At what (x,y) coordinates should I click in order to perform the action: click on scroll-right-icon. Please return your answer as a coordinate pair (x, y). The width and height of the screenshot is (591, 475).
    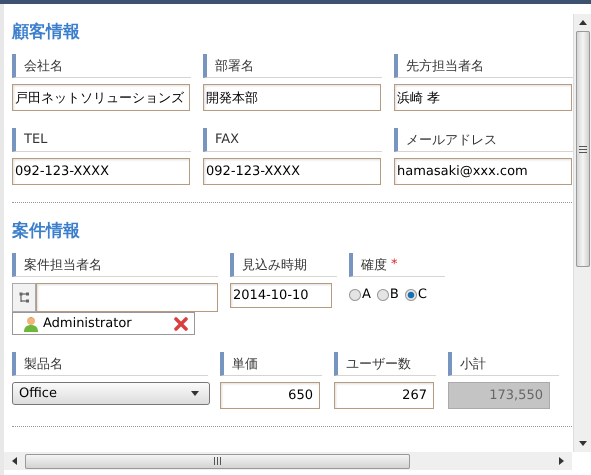
    Looking at the image, I should click on (561, 461).